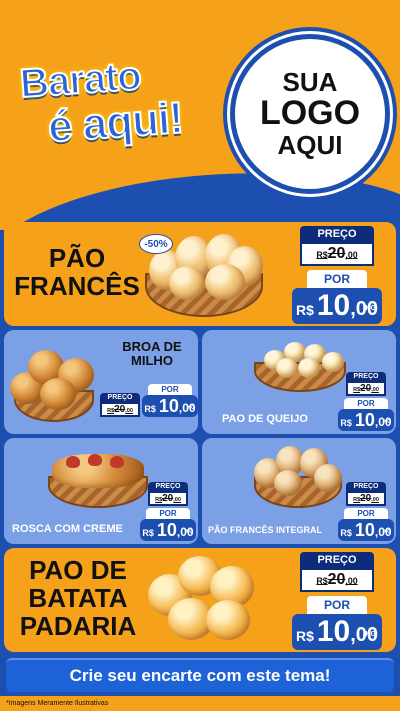 The width and height of the screenshot is (400, 711). I want to click on rosca-basket-image, so click(98, 478).